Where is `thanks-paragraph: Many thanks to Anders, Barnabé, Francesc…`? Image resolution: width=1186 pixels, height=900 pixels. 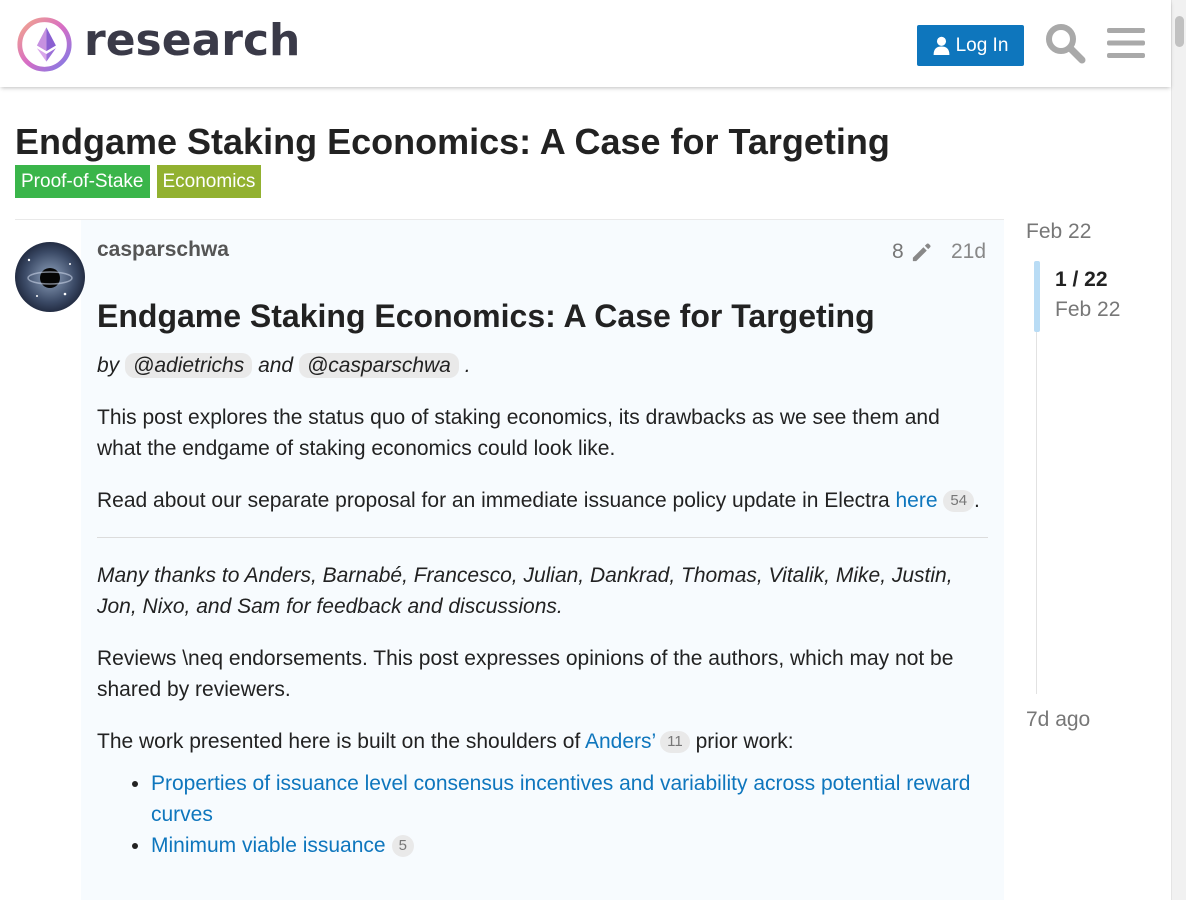 thanks-paragraph: Many thanks to Anders, Barnabé, Francesc… is located at coordinates (542, 591).